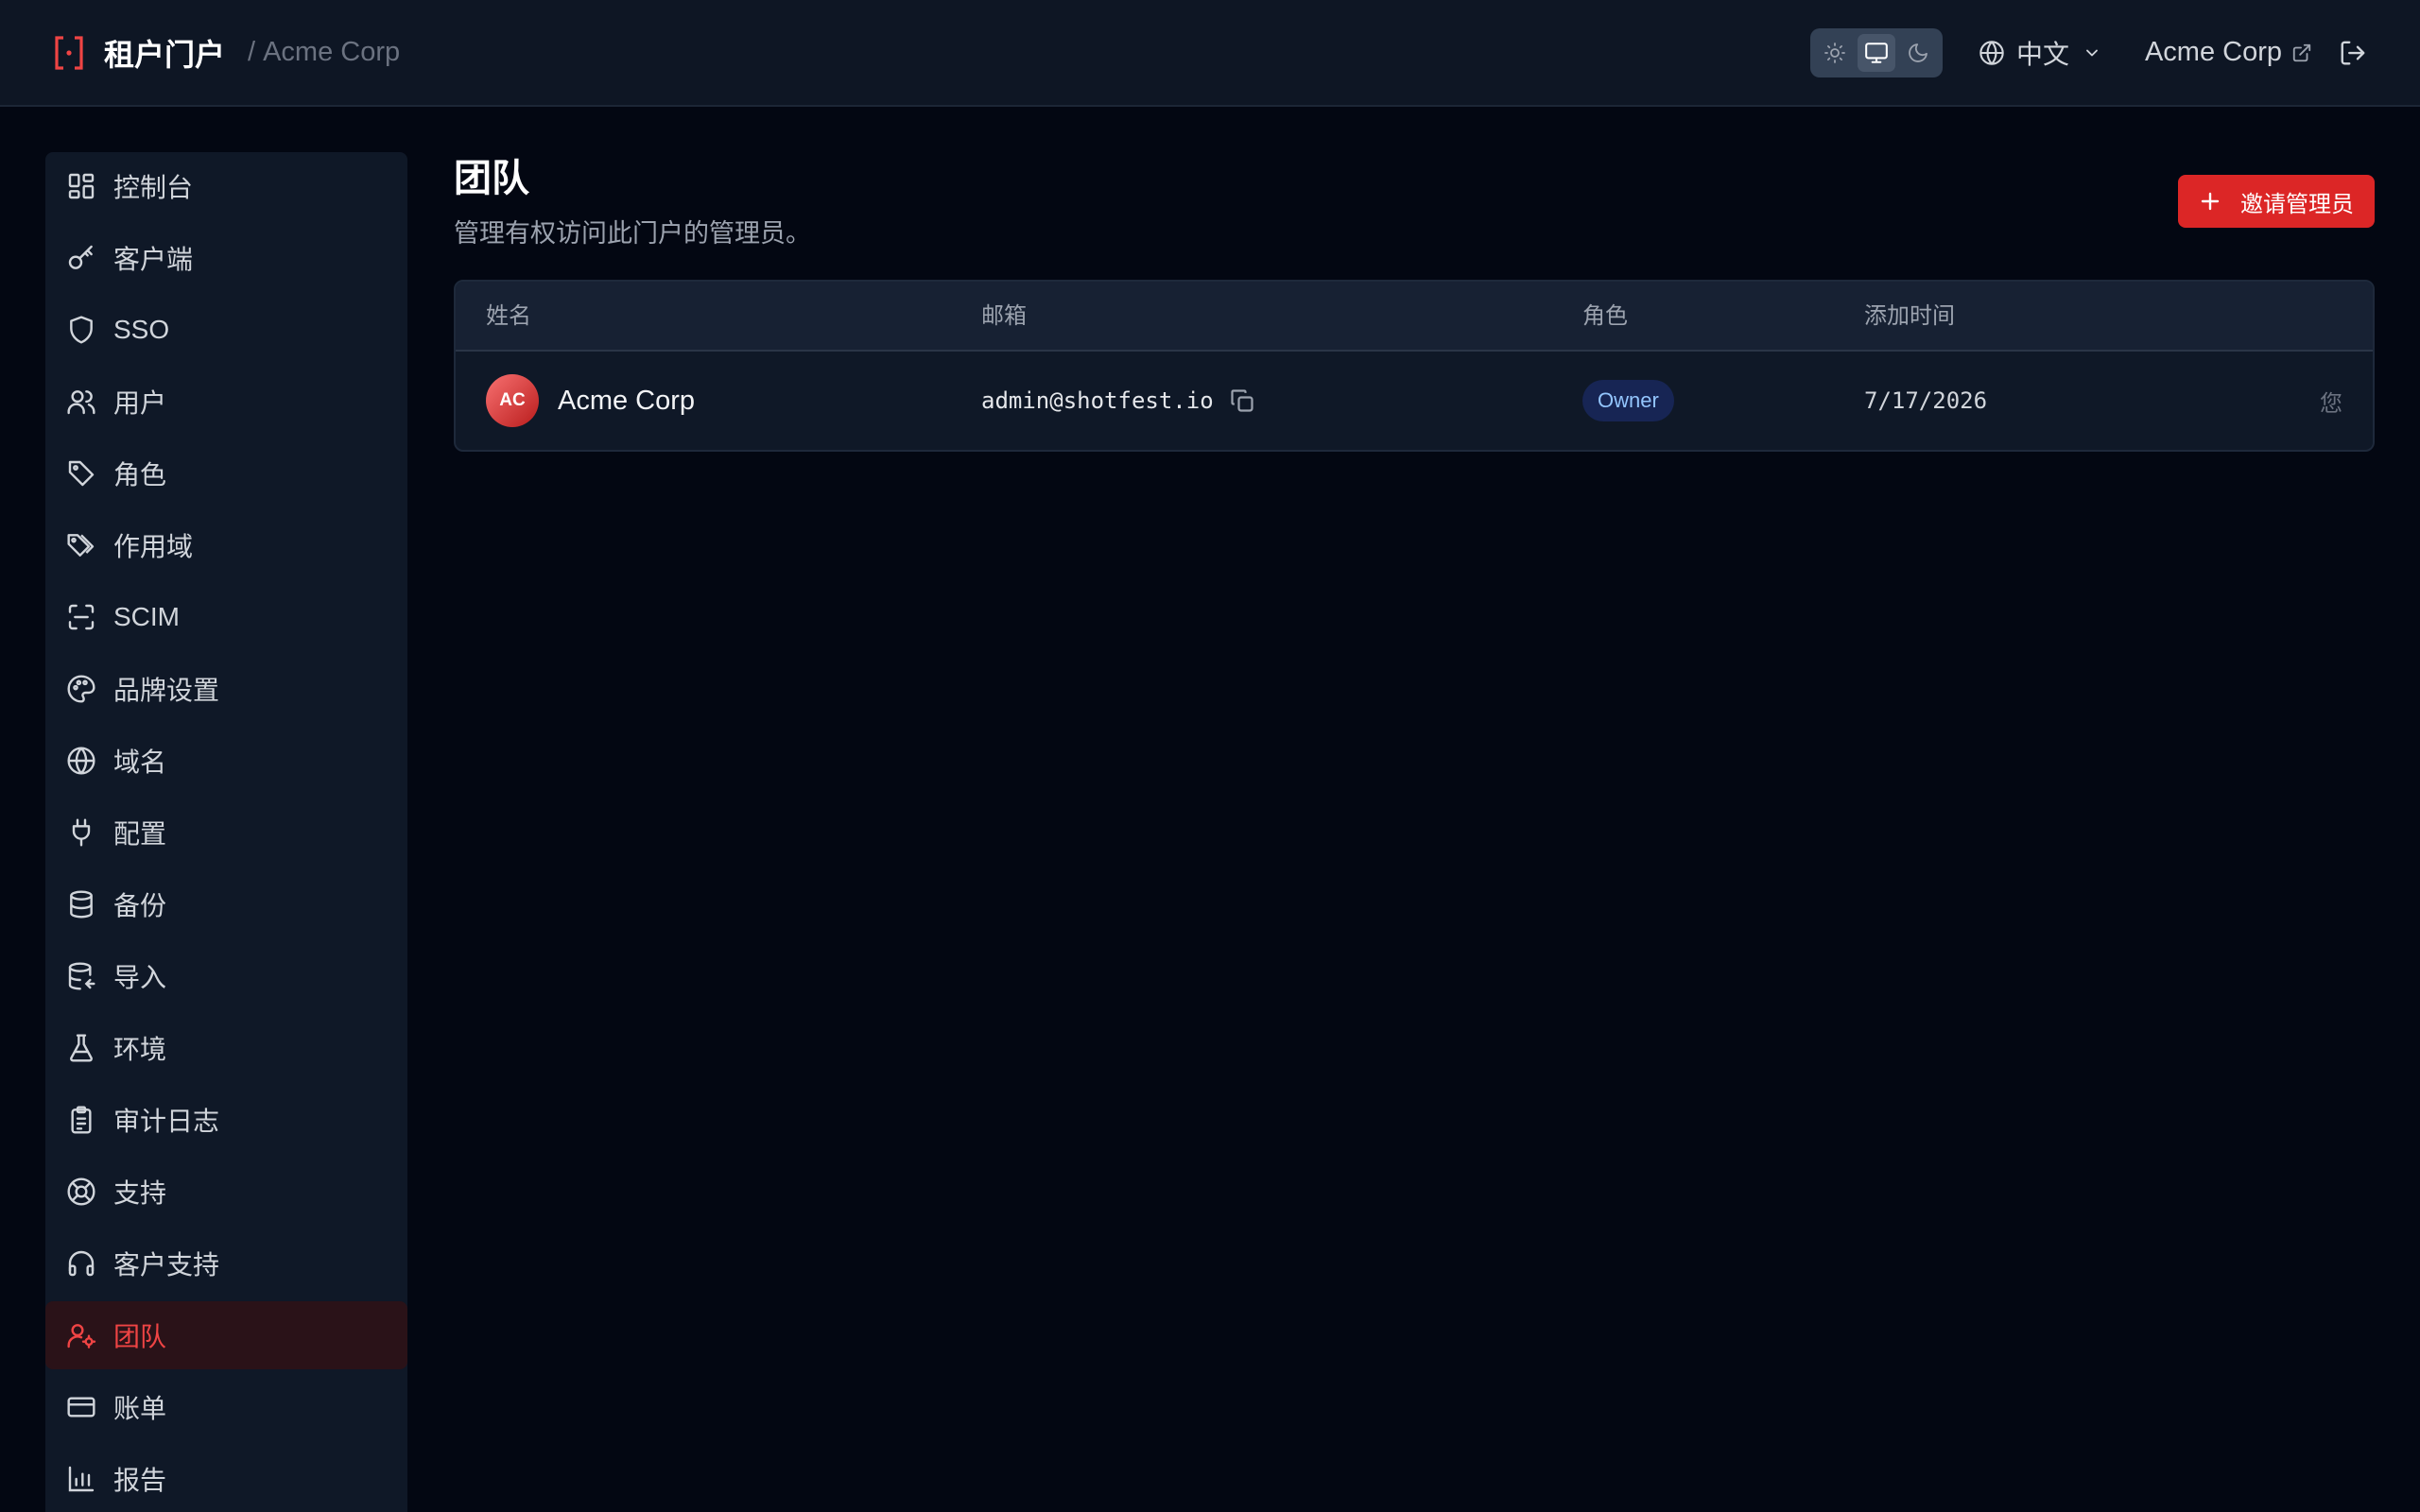 Image resolution: width=2420 pixels, height=1512 pixels. Describe the element at coordinates (81, 1407) in the screenshot. I see `credit-card-icon` at that location.